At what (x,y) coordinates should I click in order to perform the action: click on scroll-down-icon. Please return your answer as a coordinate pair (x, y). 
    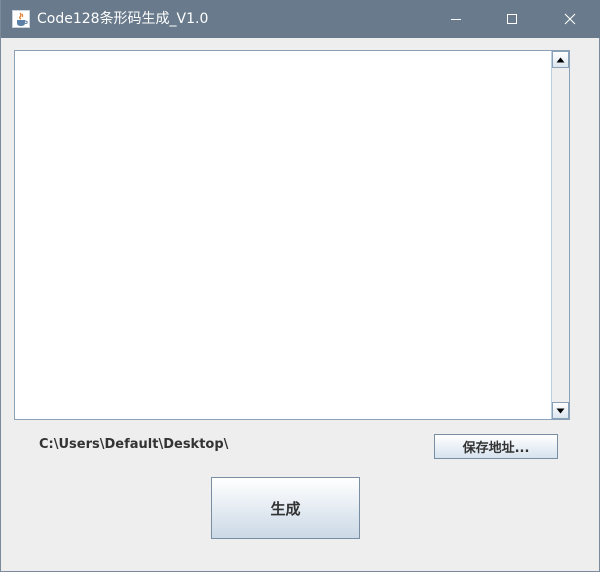
    Looking at the image, I should click on (560, 410).